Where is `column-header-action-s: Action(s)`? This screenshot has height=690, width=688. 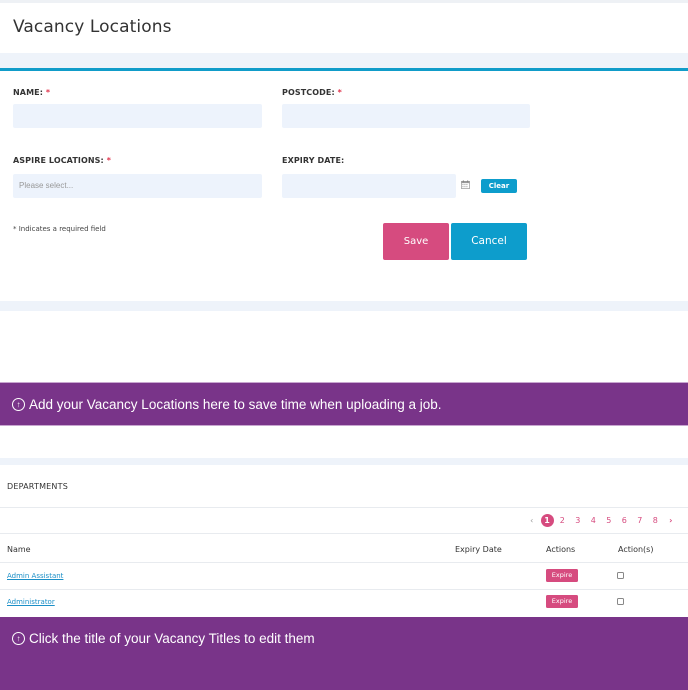 column-header-action-s: Action(s) is located at coordinates (636, 549).